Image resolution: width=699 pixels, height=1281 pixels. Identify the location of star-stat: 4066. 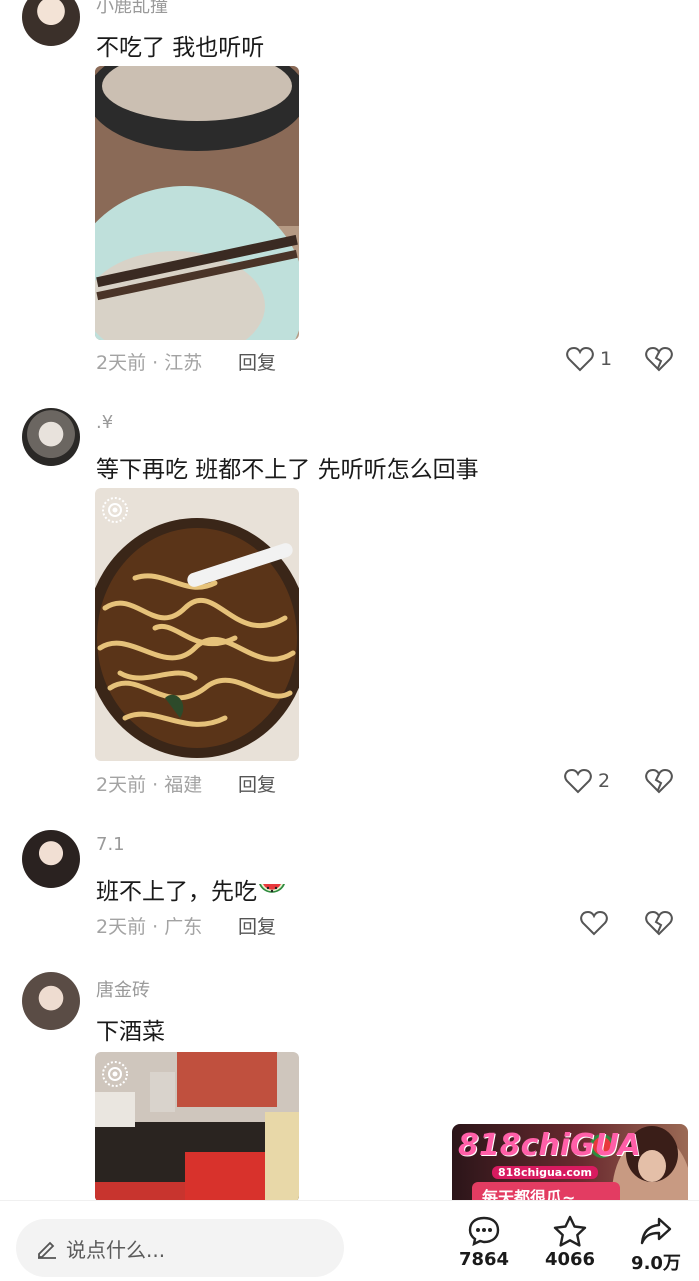
(570, 1242).